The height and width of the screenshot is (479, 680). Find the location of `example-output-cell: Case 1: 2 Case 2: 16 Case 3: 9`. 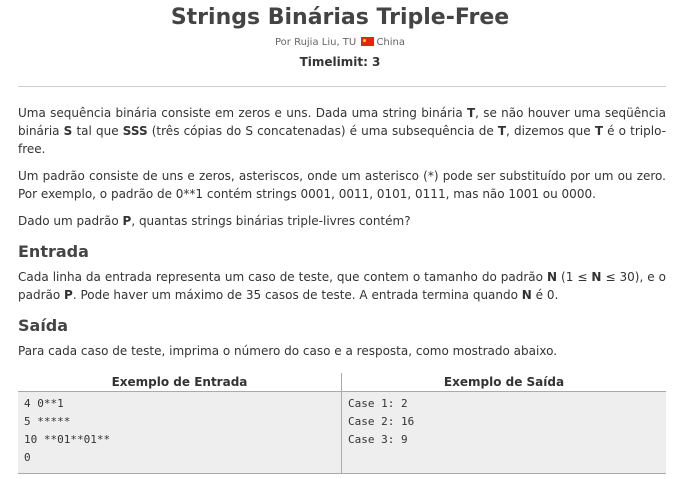

example-output-cell: Case 1: 2 Case 2: 16 Case 3: 9 is located at coordinates (503, 432).